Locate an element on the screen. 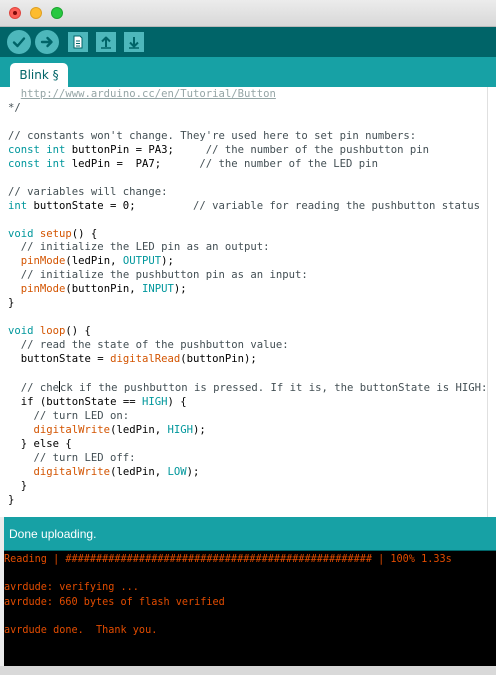  arrow-up-icon is located at coordinates (106, 42).